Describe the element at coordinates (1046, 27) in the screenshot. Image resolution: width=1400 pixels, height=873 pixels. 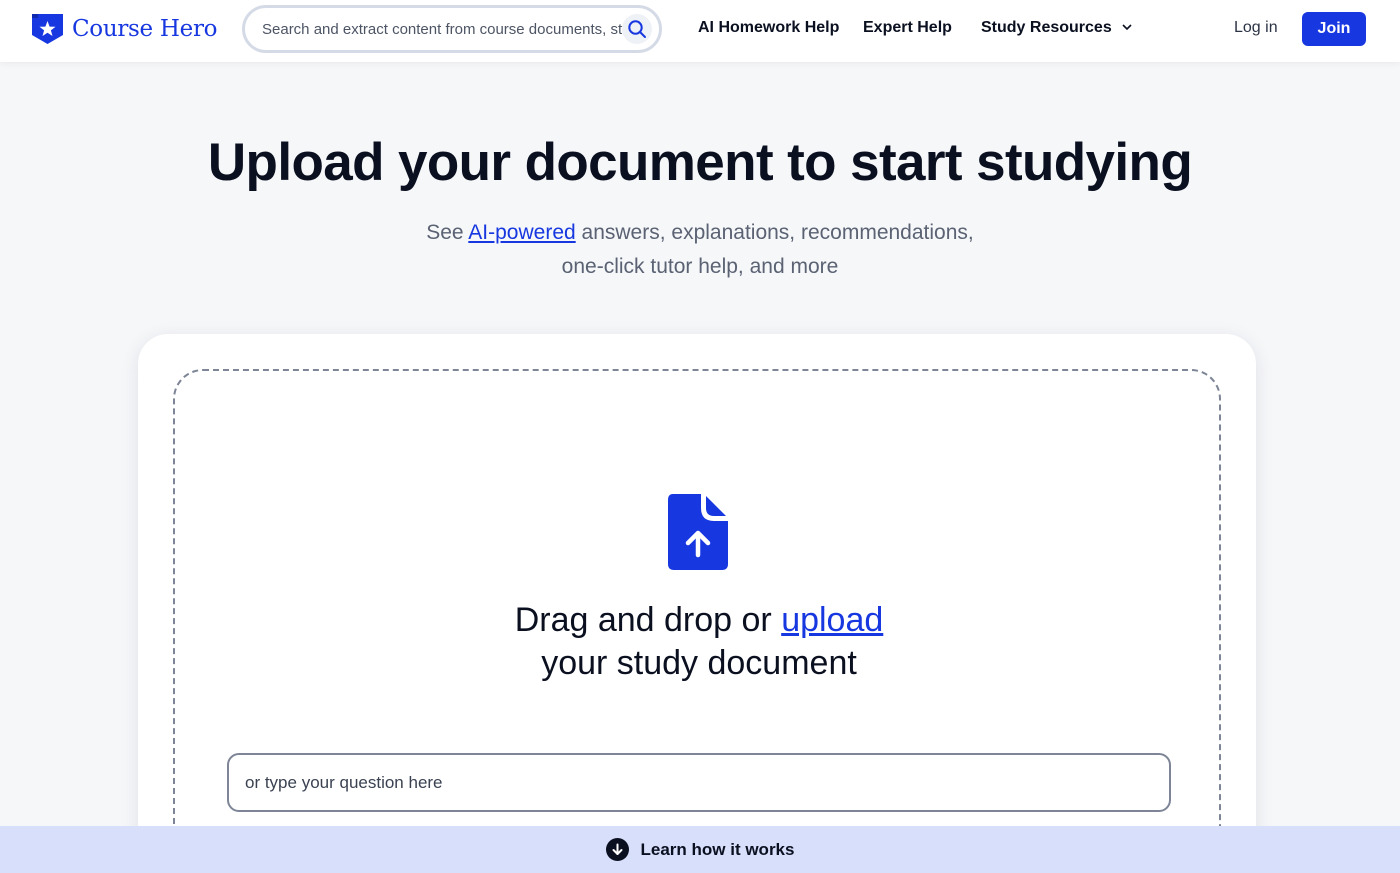
I see `nav-study-resources-label: Study Resources` at that location.